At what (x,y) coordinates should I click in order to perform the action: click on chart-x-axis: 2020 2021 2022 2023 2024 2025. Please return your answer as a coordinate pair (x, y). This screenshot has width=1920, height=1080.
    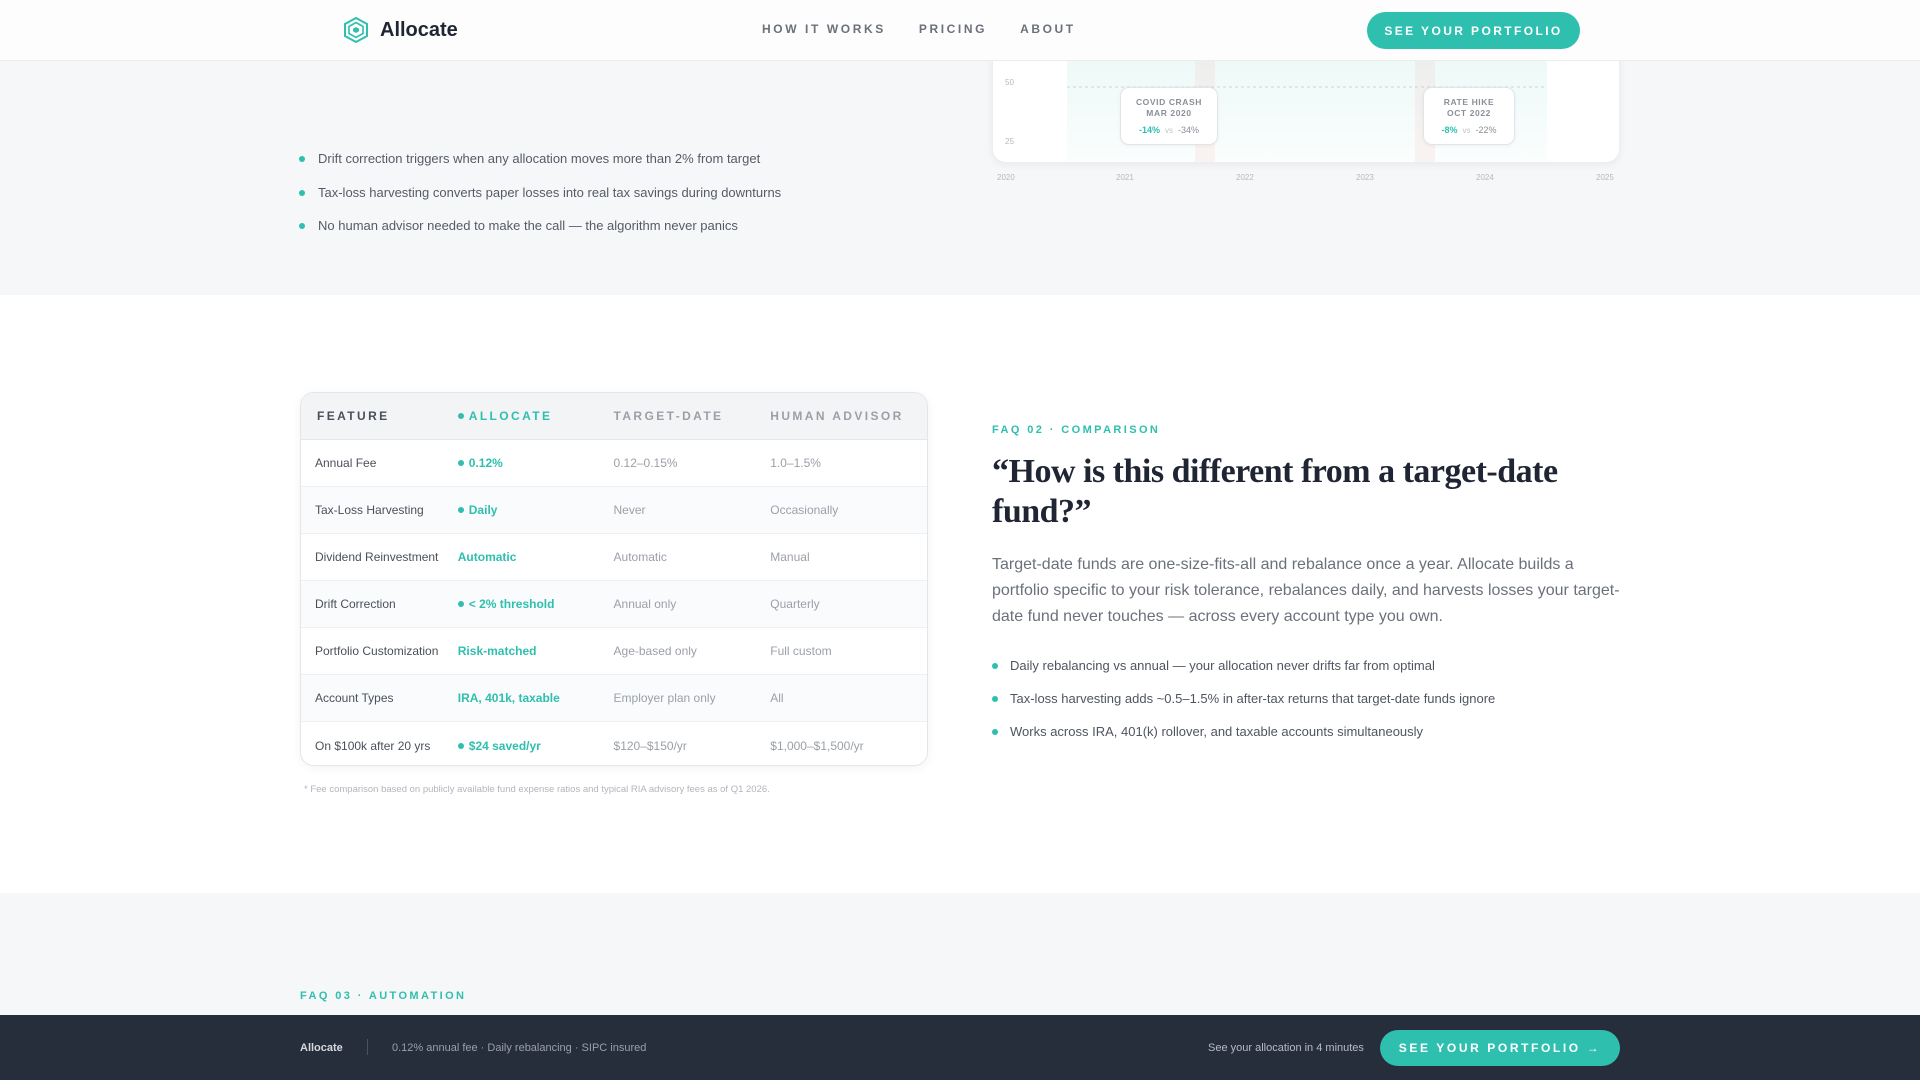
    Looking at the image, I should click on (1307, 179).